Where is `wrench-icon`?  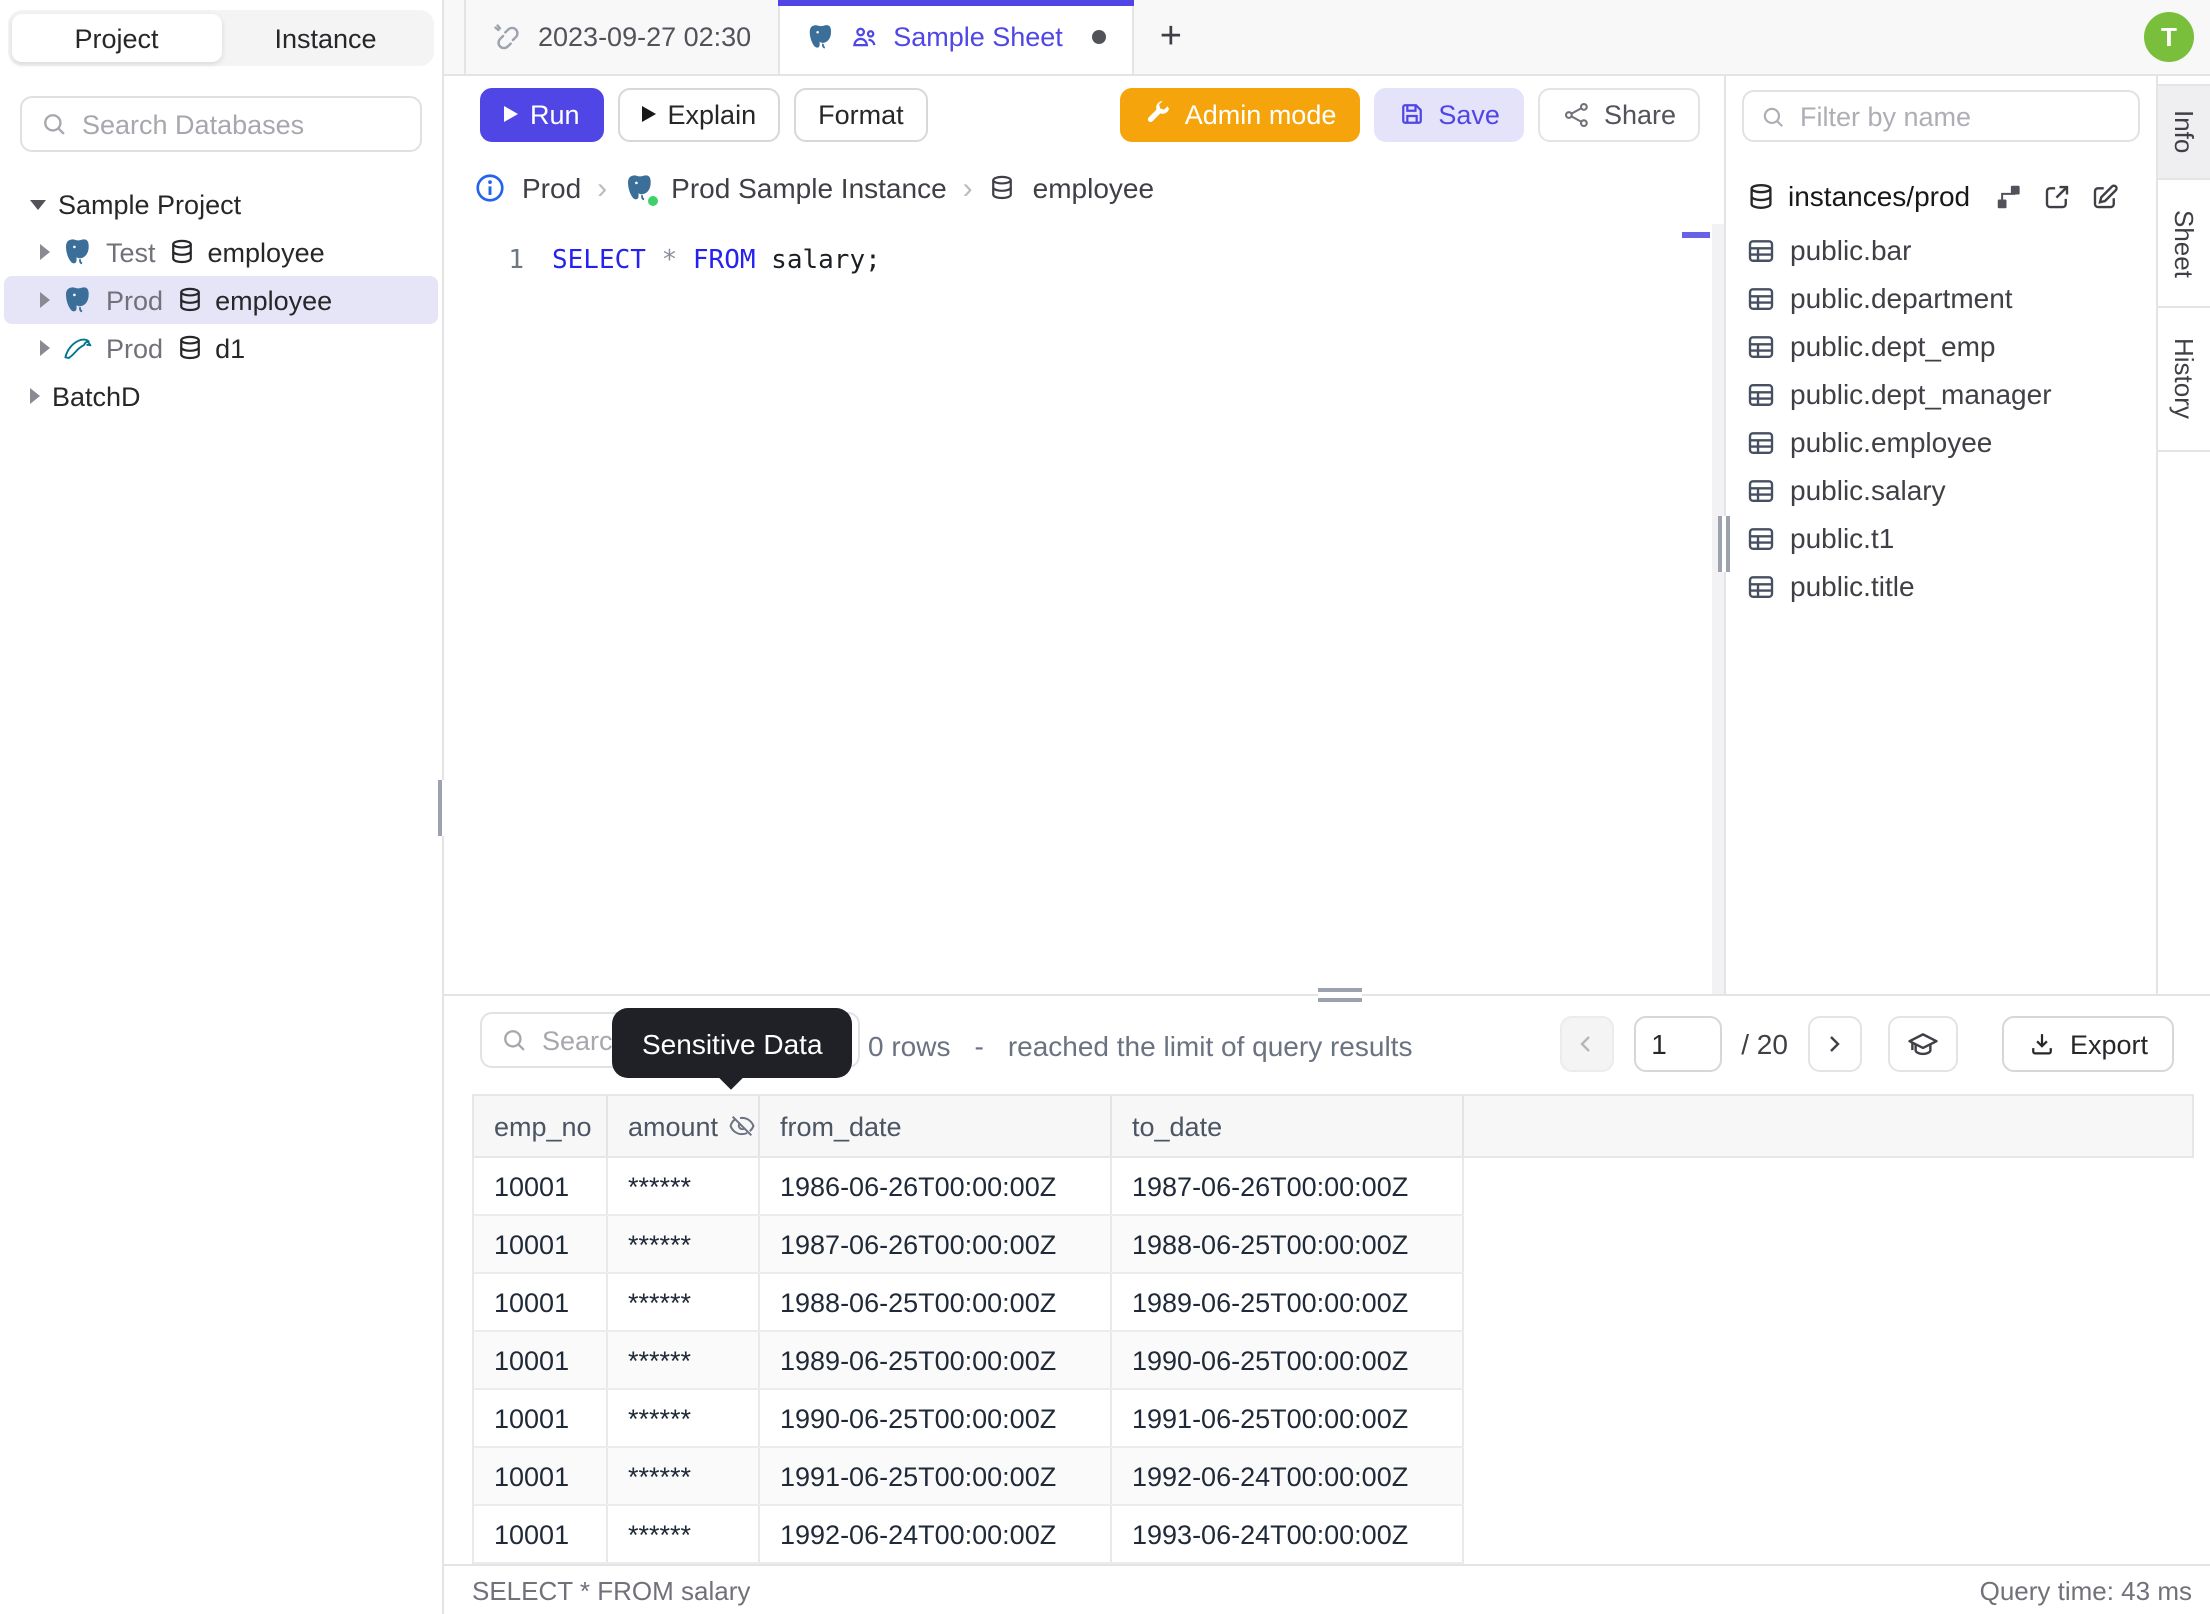 wrench-icon is located at coordinates (1159, 114).